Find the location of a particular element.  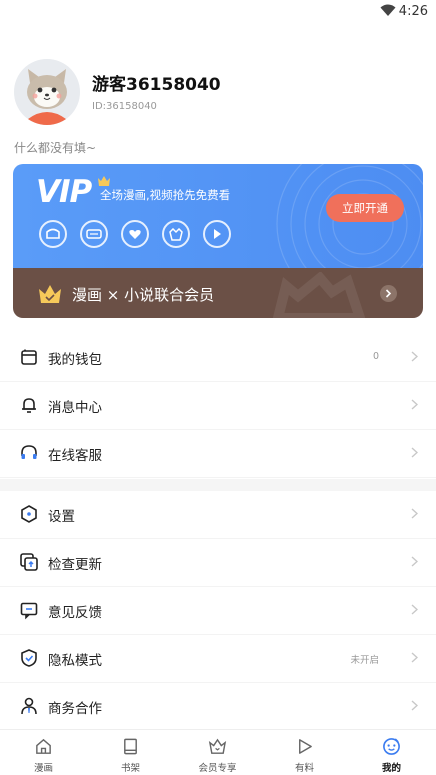

cat-avatar-icon is located at coordinates (47, 92).